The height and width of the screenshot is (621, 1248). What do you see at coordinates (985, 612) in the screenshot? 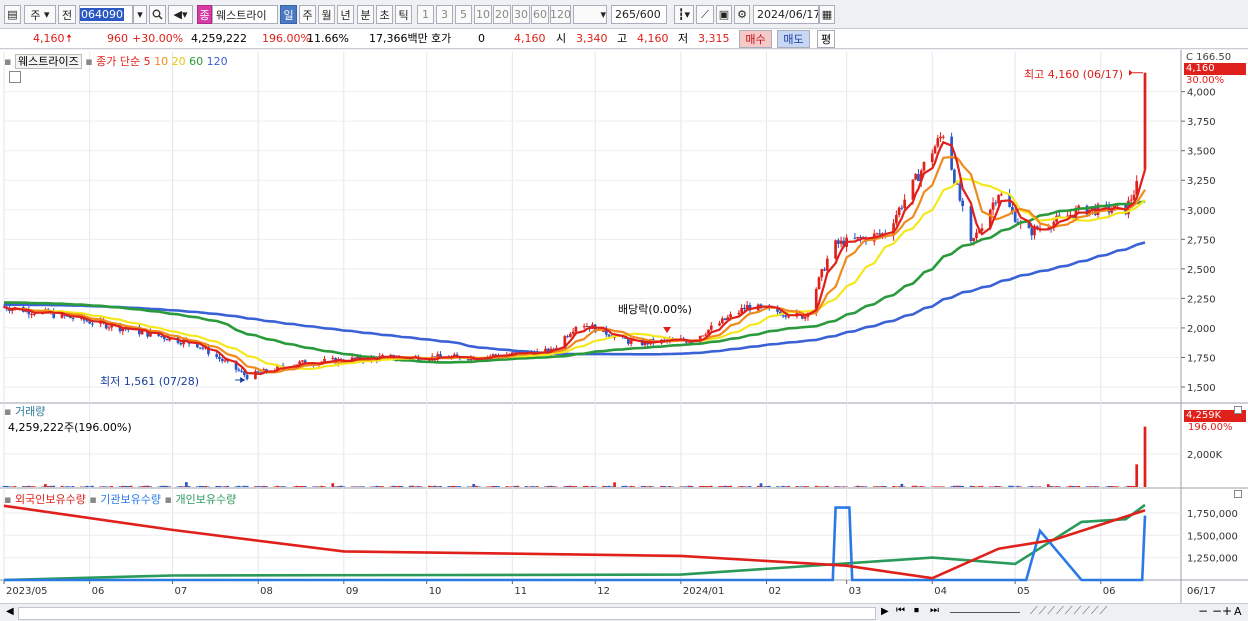
I see `zoom-slider` at bounding box center [985, 612].